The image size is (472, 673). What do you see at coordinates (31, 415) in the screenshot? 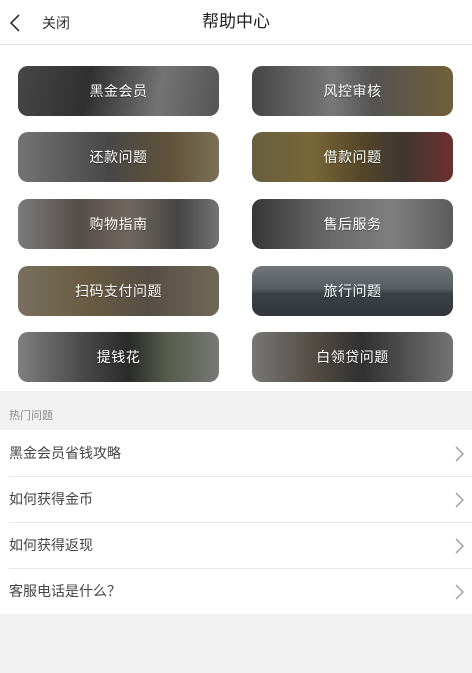
I see `hot-questions-heading: 热门问题` at bounding box center [31, 415].